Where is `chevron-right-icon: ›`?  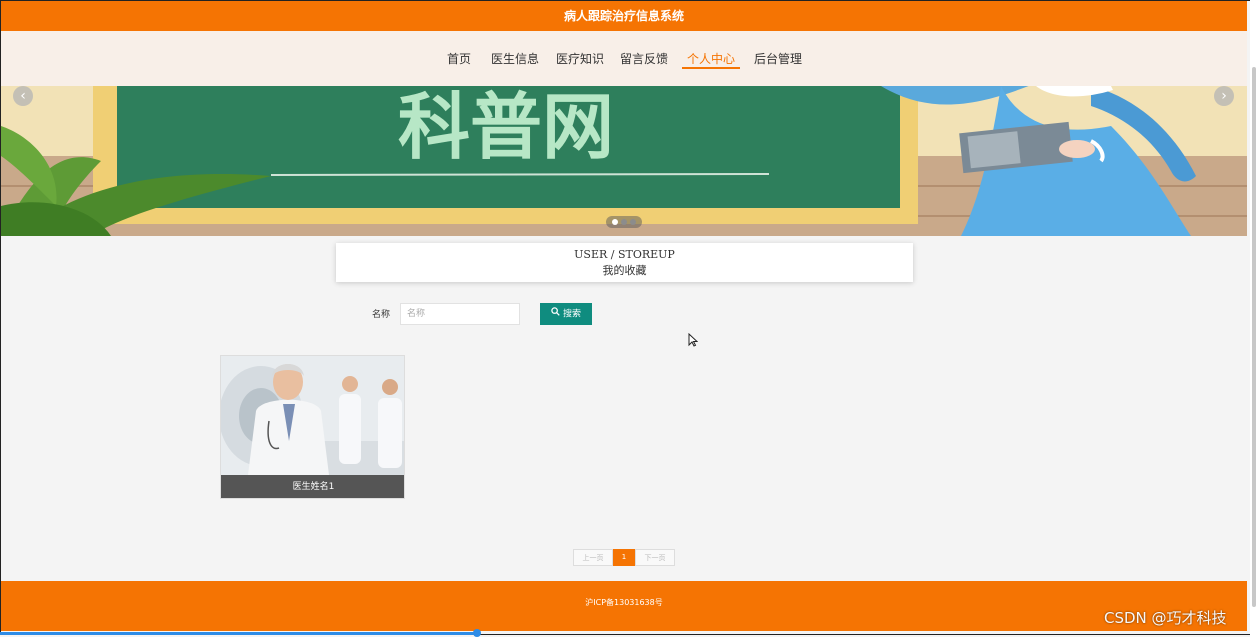
chevron-right-icon: › is located at coordinates (1224, 96).